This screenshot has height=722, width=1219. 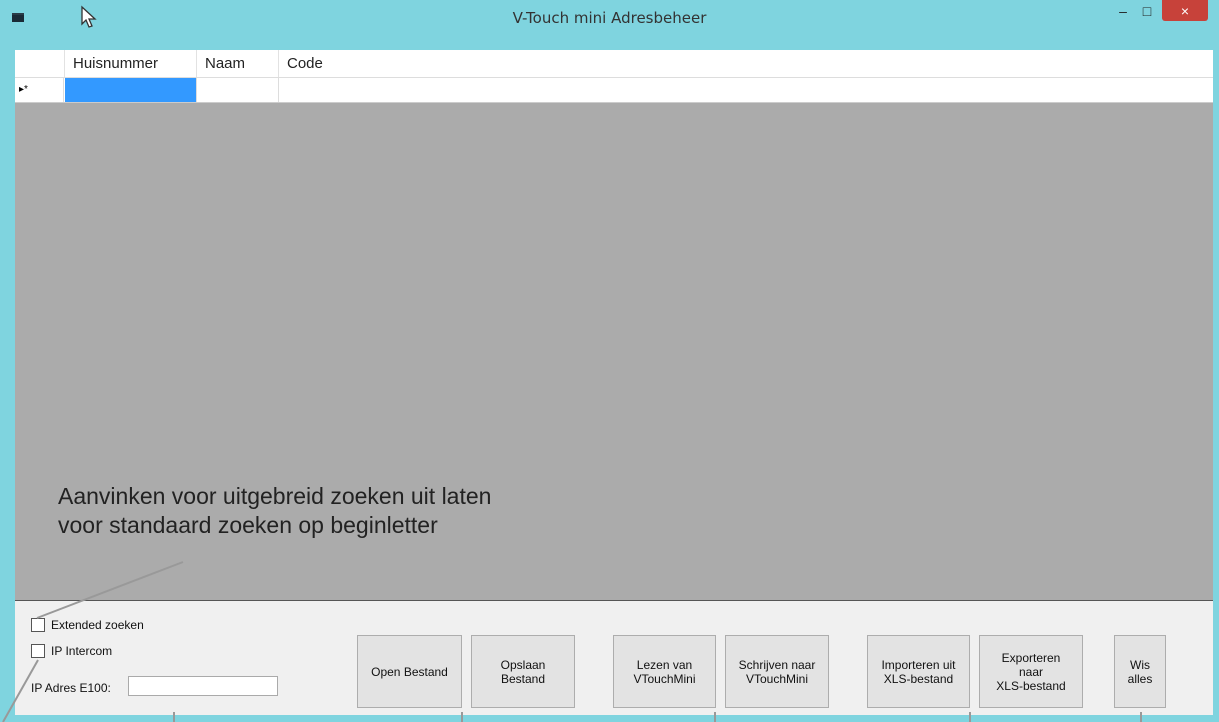 I want to click on open-file-button: Open Bestand, so click(x=409, y=671).